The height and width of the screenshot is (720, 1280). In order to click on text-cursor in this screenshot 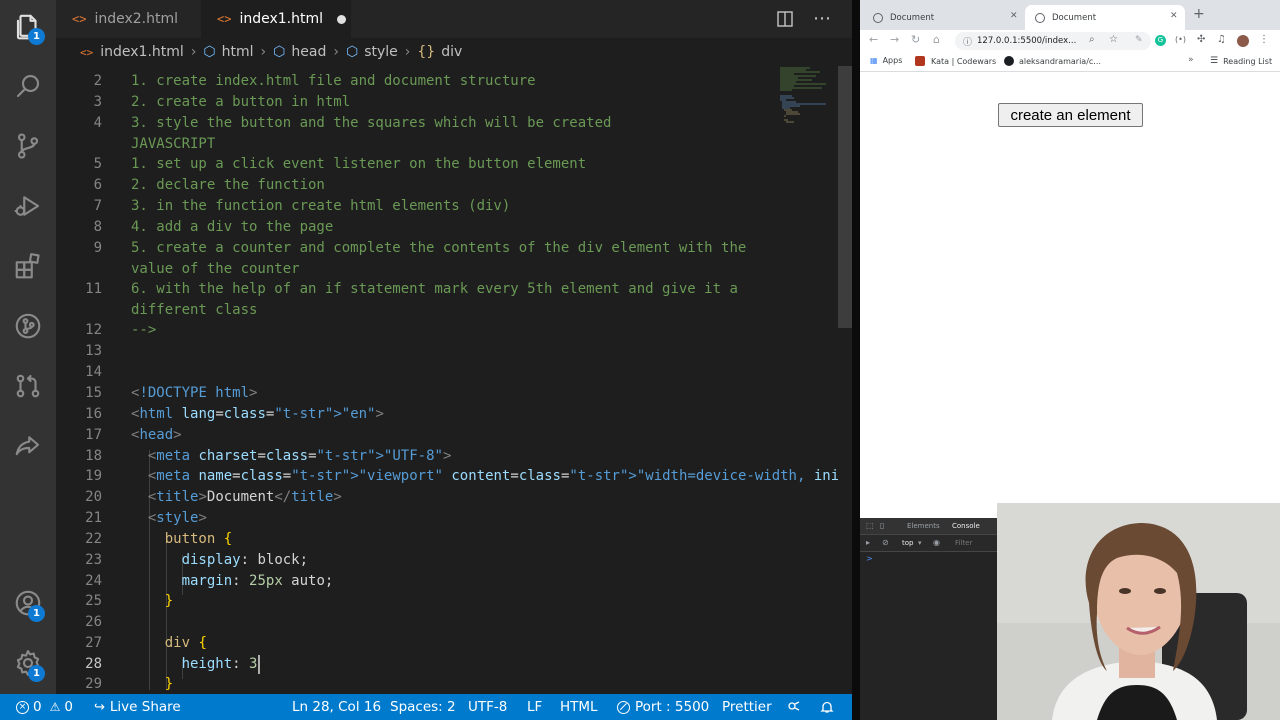, I will do `click(259, 664)`.